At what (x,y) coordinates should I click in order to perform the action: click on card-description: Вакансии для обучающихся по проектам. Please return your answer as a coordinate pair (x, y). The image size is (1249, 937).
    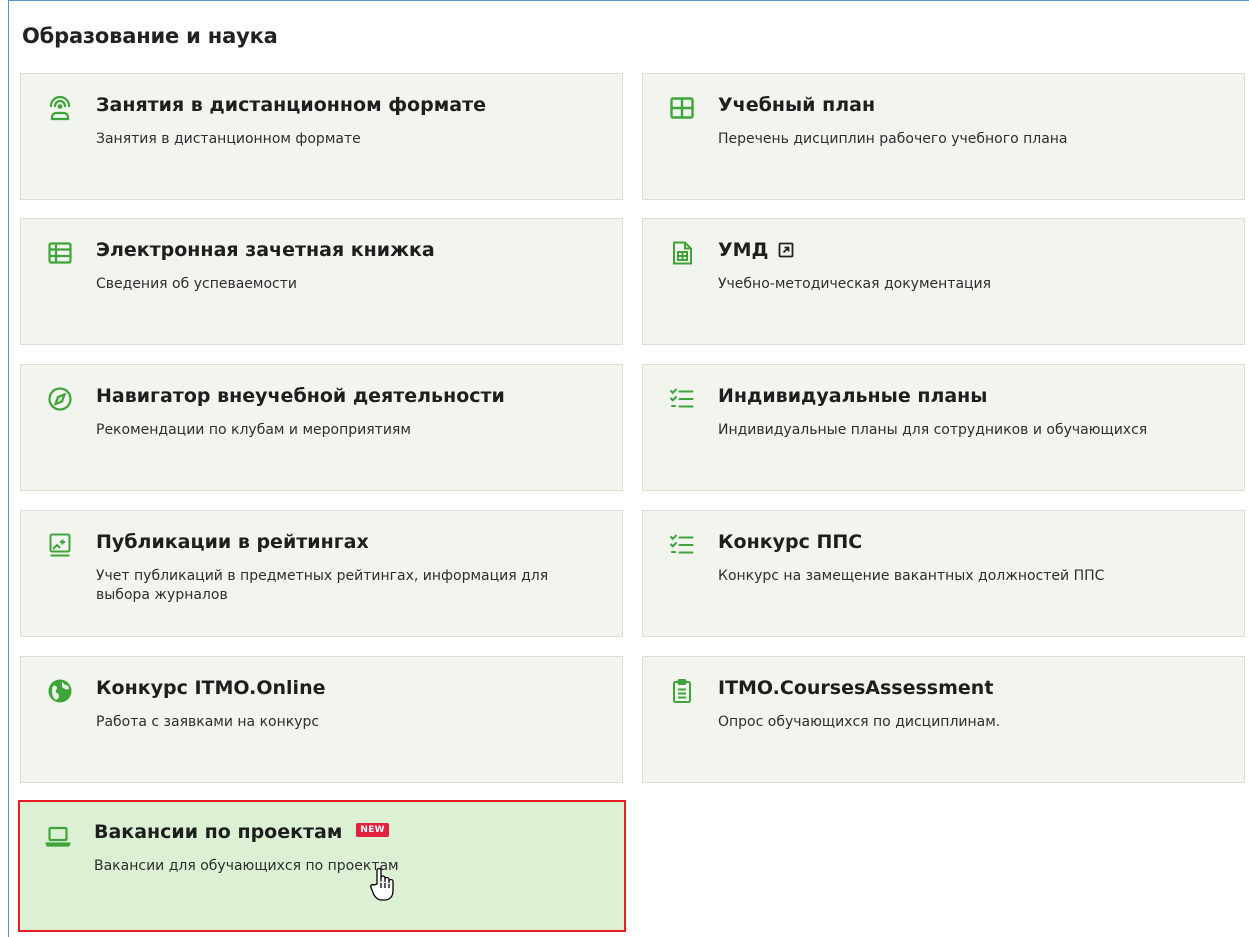
    Looking at the image, I should click on (246, 866).